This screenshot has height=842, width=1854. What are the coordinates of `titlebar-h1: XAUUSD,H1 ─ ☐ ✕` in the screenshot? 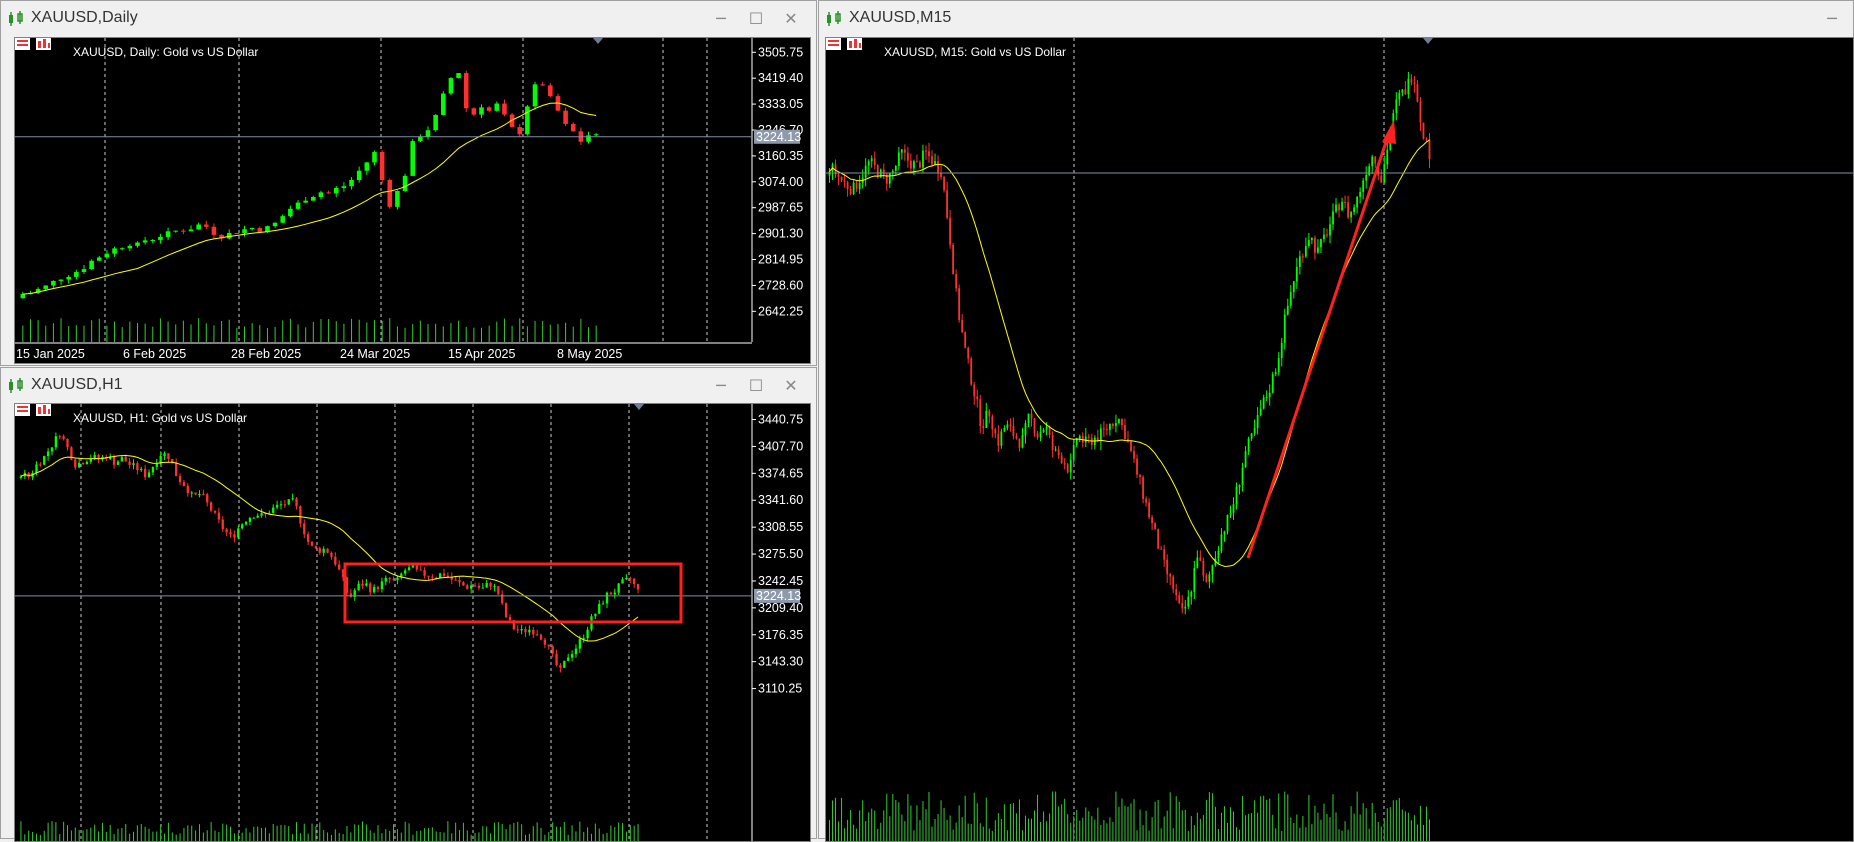 It's located at (408, 386).